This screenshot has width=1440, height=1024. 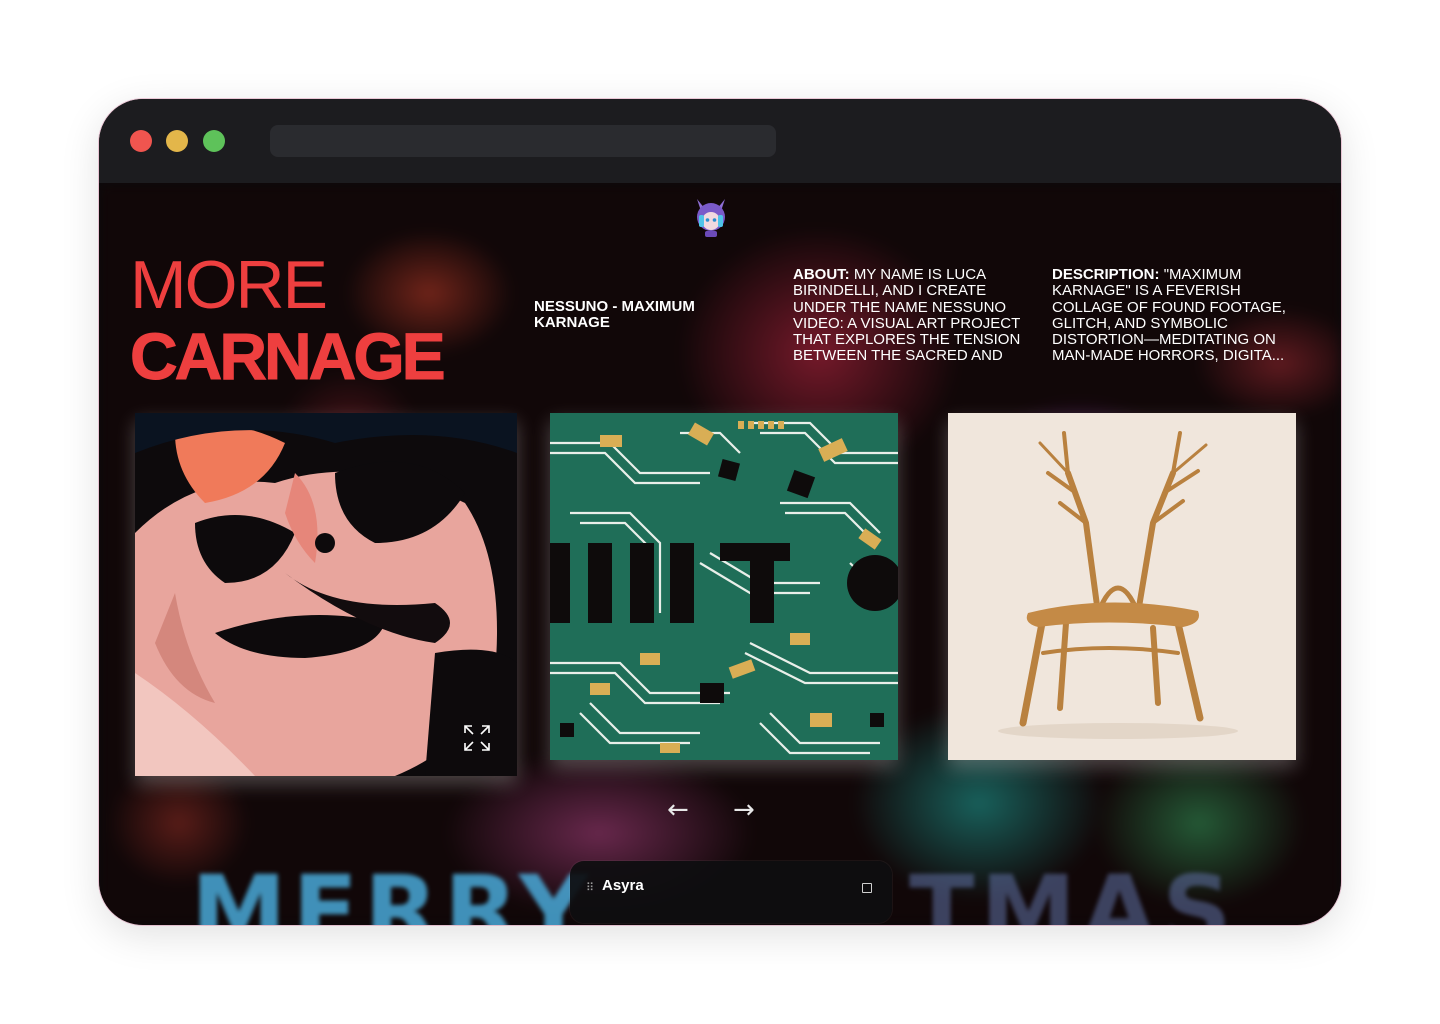 What do you see at coordinates (393, 890) in the screenshot?
I see `background-text-left: MERRY` at bounding box center [393, 890].